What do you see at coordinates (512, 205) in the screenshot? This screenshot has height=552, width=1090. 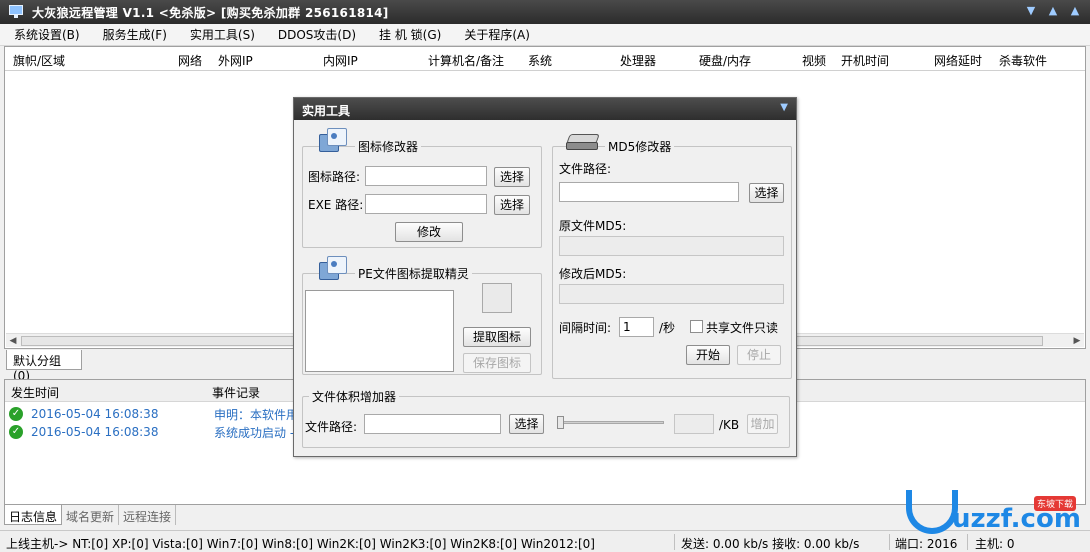 I see `exe-path-select-button: 选择` at bounding box center [512, 205].